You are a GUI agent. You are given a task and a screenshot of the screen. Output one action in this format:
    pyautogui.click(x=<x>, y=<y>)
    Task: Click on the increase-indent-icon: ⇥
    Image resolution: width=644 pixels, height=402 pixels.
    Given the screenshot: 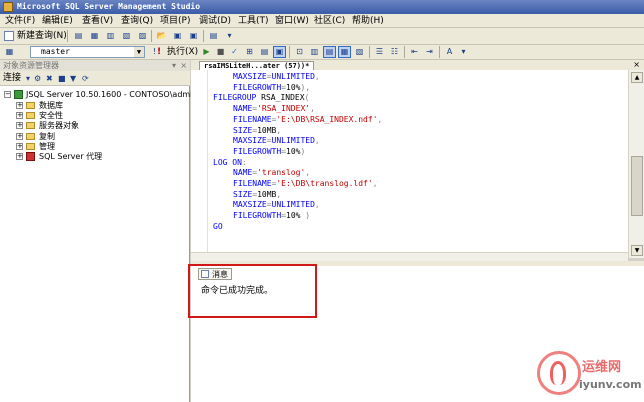 What is the action you would take?
    pyautogui.click(x=429, y=52)
    